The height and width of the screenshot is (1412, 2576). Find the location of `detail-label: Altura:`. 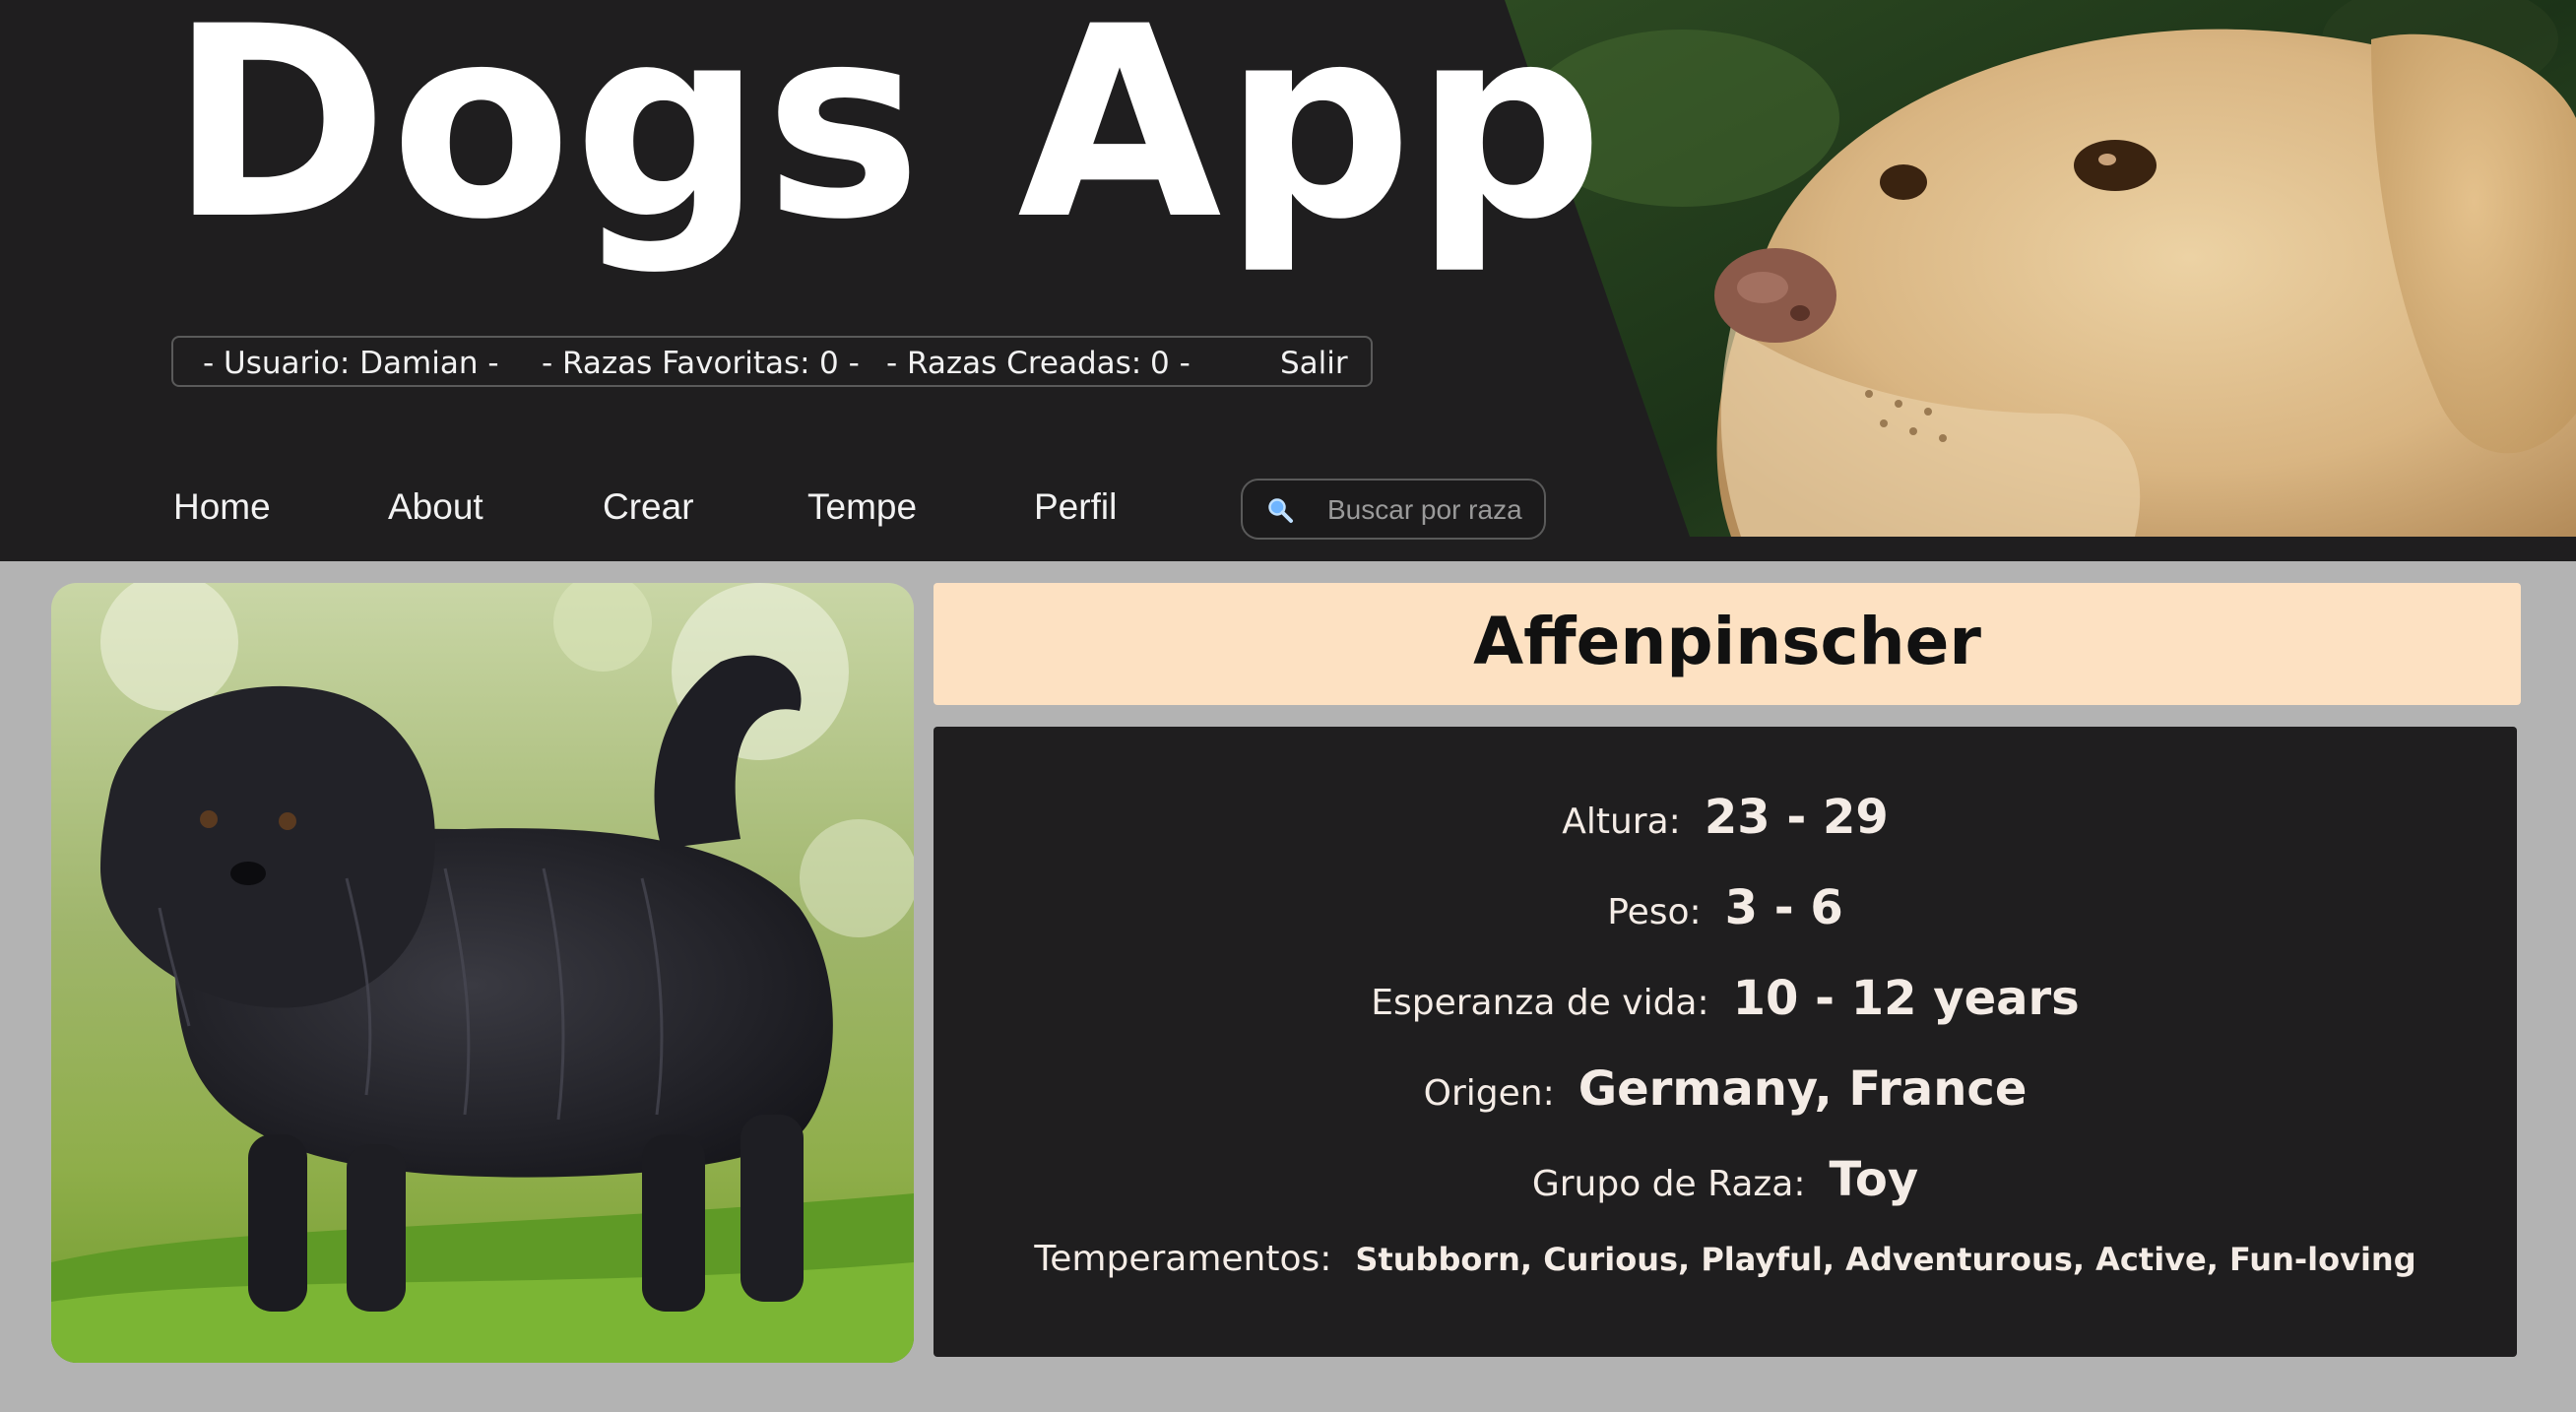

detail-label: Altura: is located at coordinates (1621, 822).